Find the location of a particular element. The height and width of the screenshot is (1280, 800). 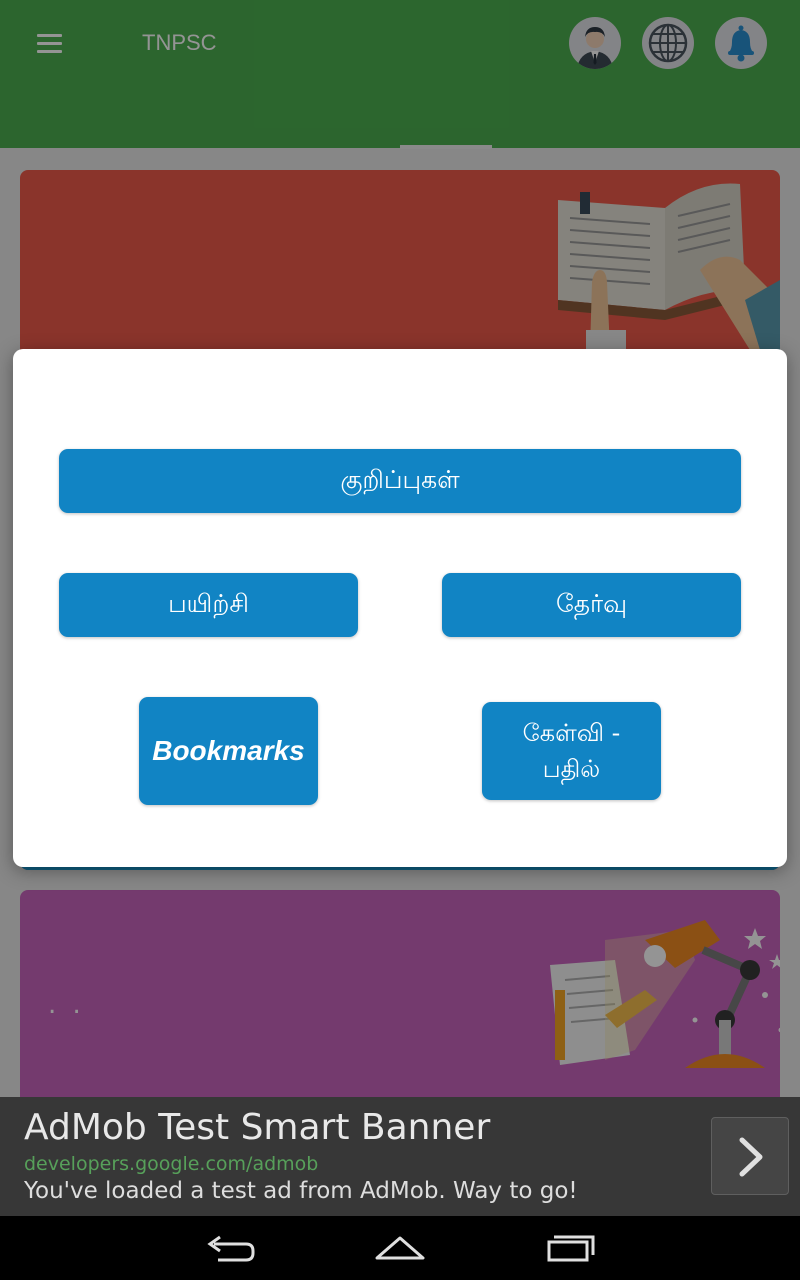

notes-button: குறிப்புகள் is located at coordinates (400, 481).